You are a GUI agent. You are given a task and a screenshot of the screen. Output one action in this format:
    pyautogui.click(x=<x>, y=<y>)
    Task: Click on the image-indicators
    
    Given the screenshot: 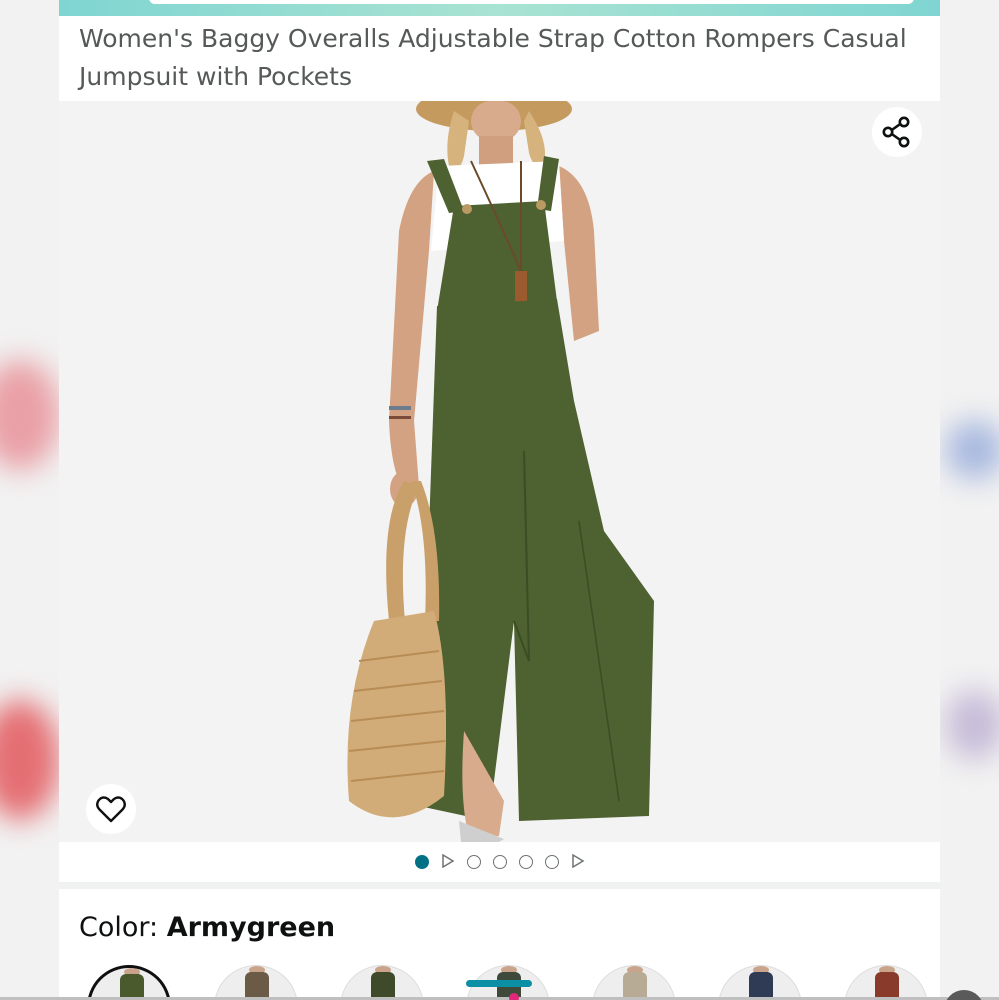 What is the action you would take?
    pyautogui.click(x=499, y=862)
    